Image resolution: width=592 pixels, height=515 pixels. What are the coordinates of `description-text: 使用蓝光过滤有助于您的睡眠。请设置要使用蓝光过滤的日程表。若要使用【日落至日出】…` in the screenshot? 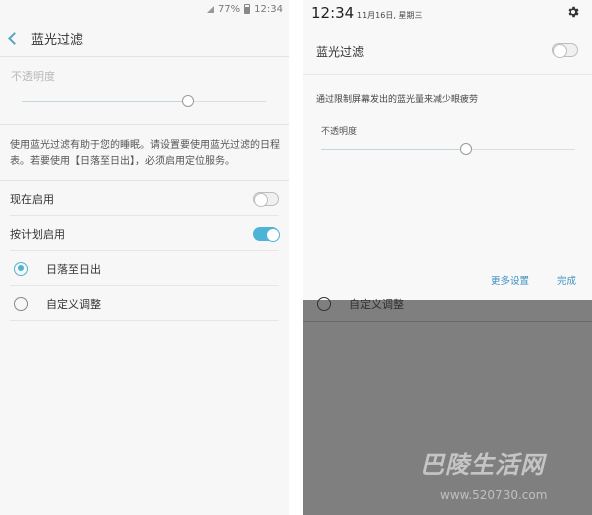 It's located at (145, 153).